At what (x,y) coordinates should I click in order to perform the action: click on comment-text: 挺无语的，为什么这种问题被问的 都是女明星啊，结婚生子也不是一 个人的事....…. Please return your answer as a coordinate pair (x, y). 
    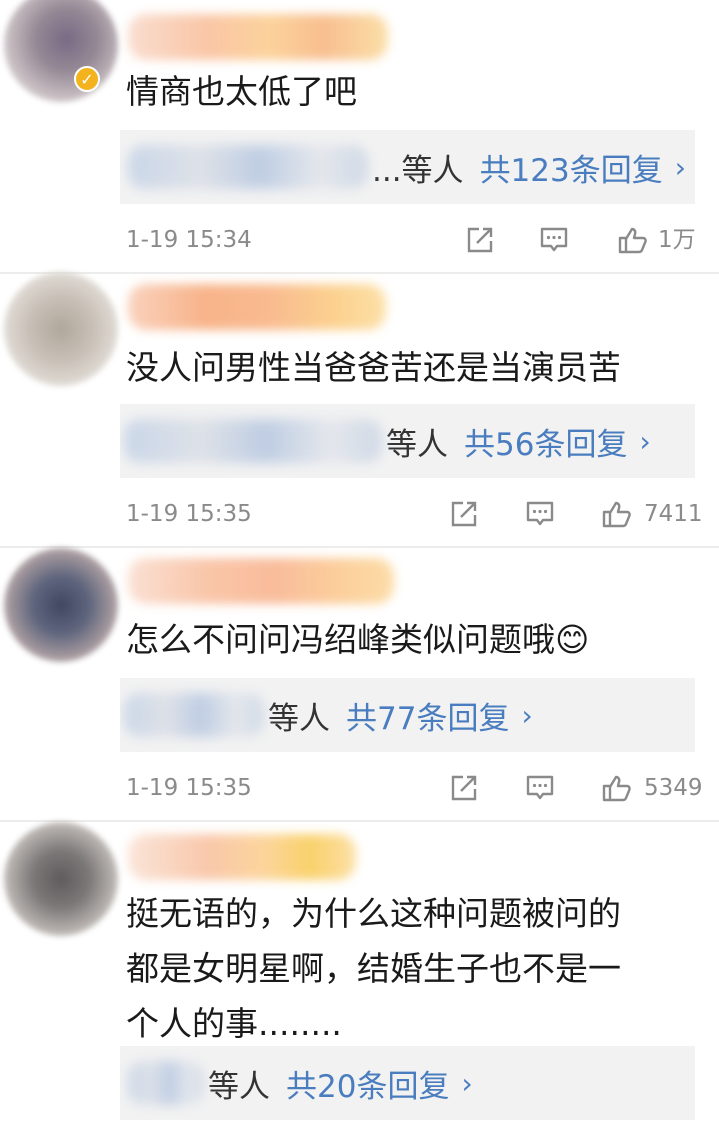
    Looking at the image, I should click on (373, 968).